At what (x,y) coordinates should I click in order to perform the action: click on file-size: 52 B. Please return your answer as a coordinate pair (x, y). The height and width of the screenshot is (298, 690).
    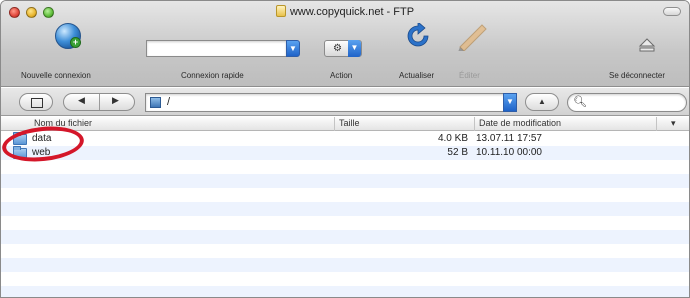
    Looking at the image, I should click on (457, 152).